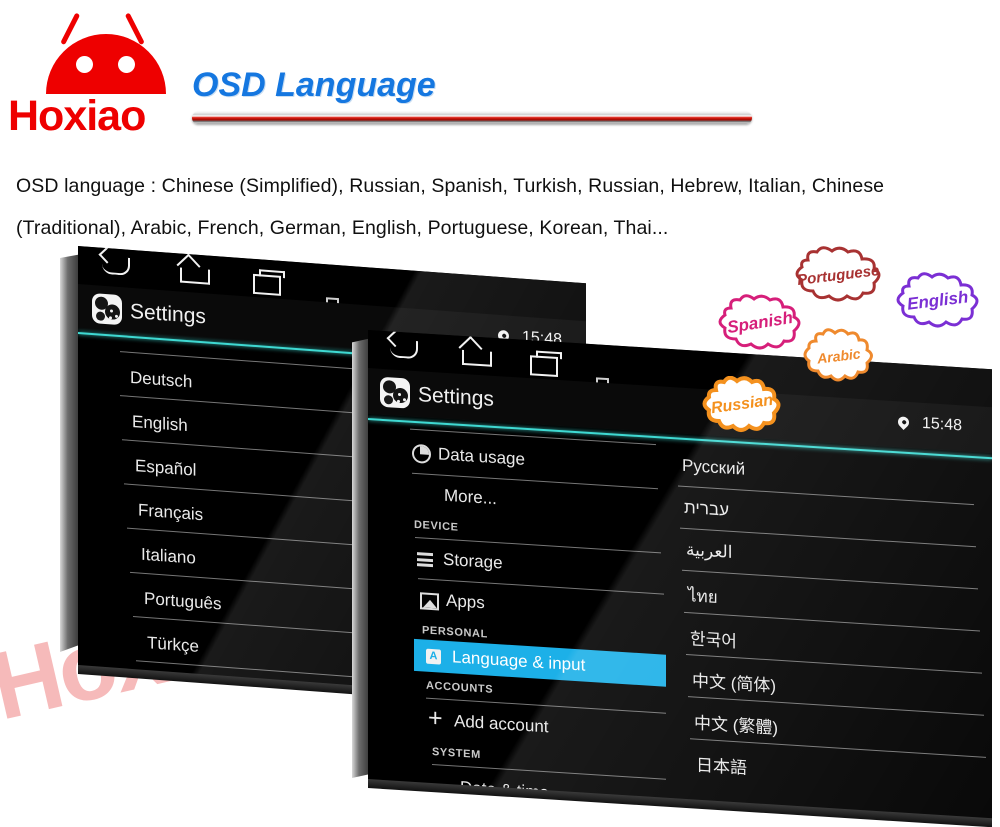 Image resolution: width=1000 pixels, height=827 pixels. What do you see at coordinates (421, 453) in the screenshot?
I see `data-usage-icon` at bounding box center [421, 453].